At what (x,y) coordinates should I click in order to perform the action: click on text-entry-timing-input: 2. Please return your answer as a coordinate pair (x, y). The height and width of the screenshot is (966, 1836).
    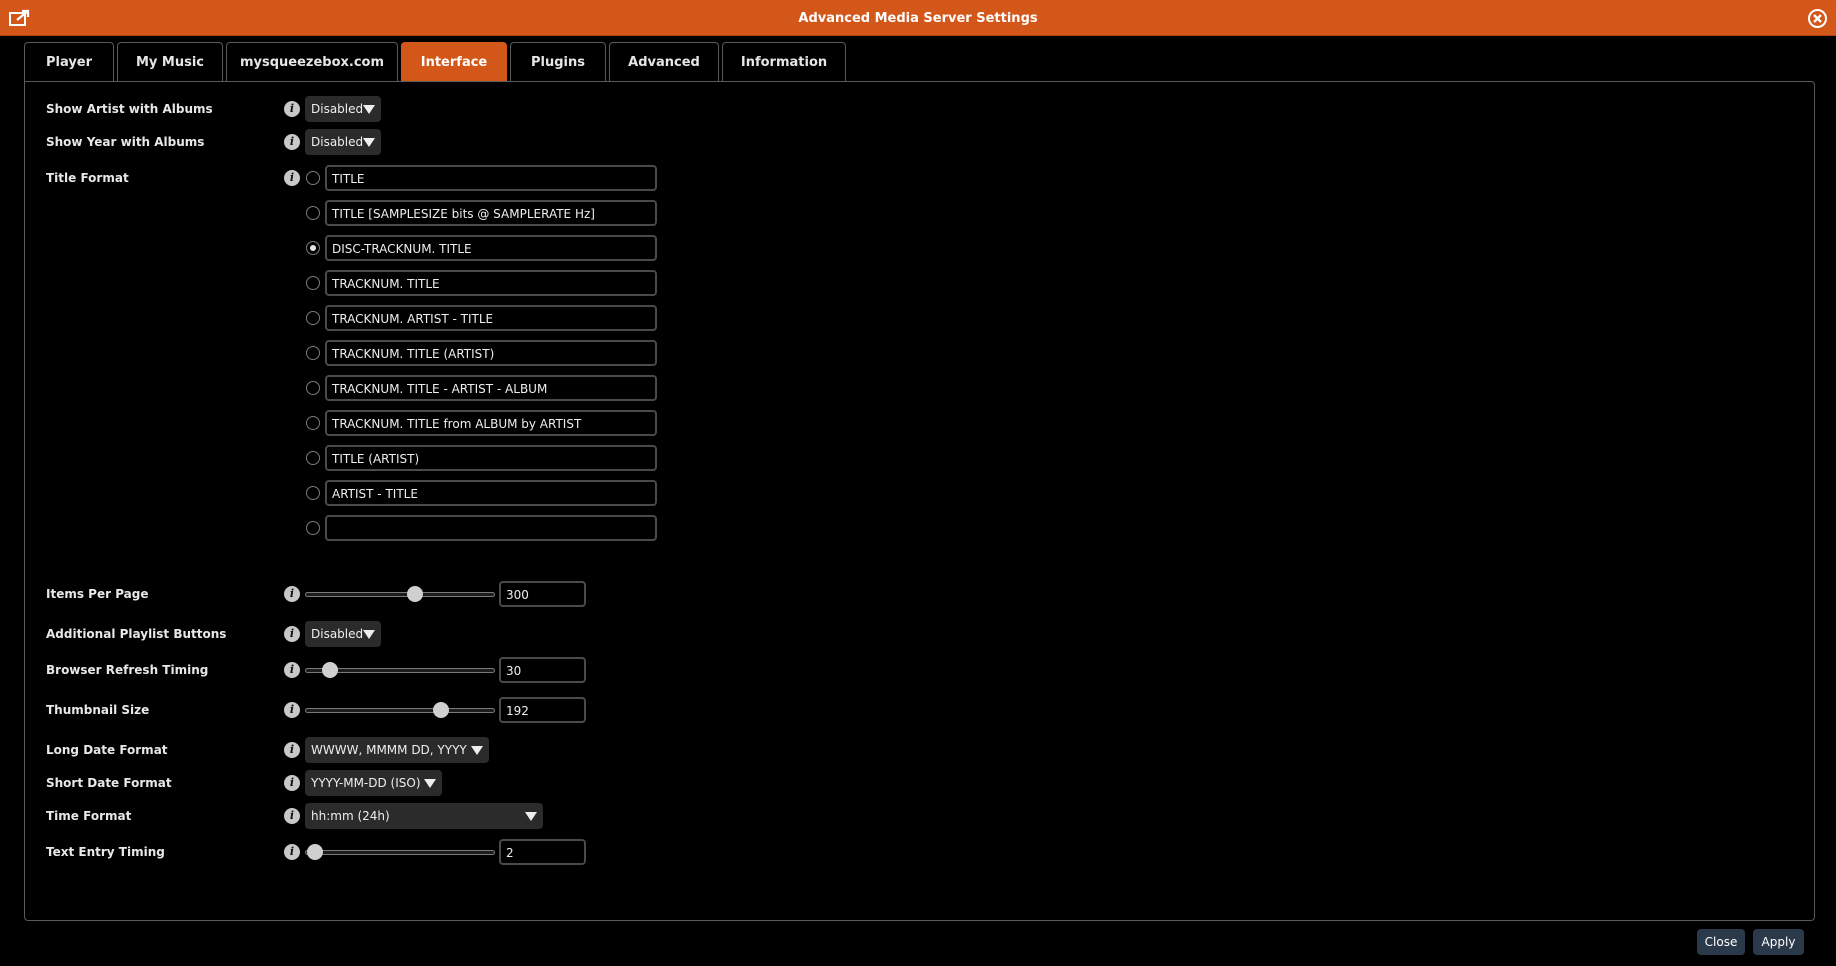
    Looking at the image, I should click on (542, 852).